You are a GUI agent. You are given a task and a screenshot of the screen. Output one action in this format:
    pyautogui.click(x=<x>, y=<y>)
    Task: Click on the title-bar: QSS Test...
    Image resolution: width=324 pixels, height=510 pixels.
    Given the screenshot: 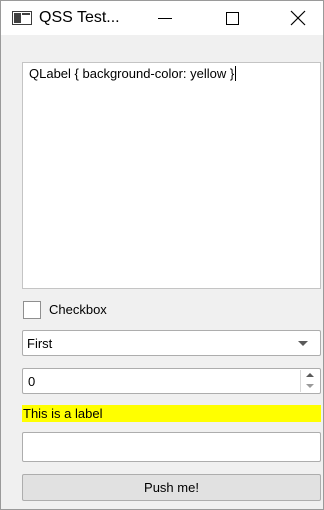 What is the action you would take?
    pyautogui.click(x=162, y=18)
    